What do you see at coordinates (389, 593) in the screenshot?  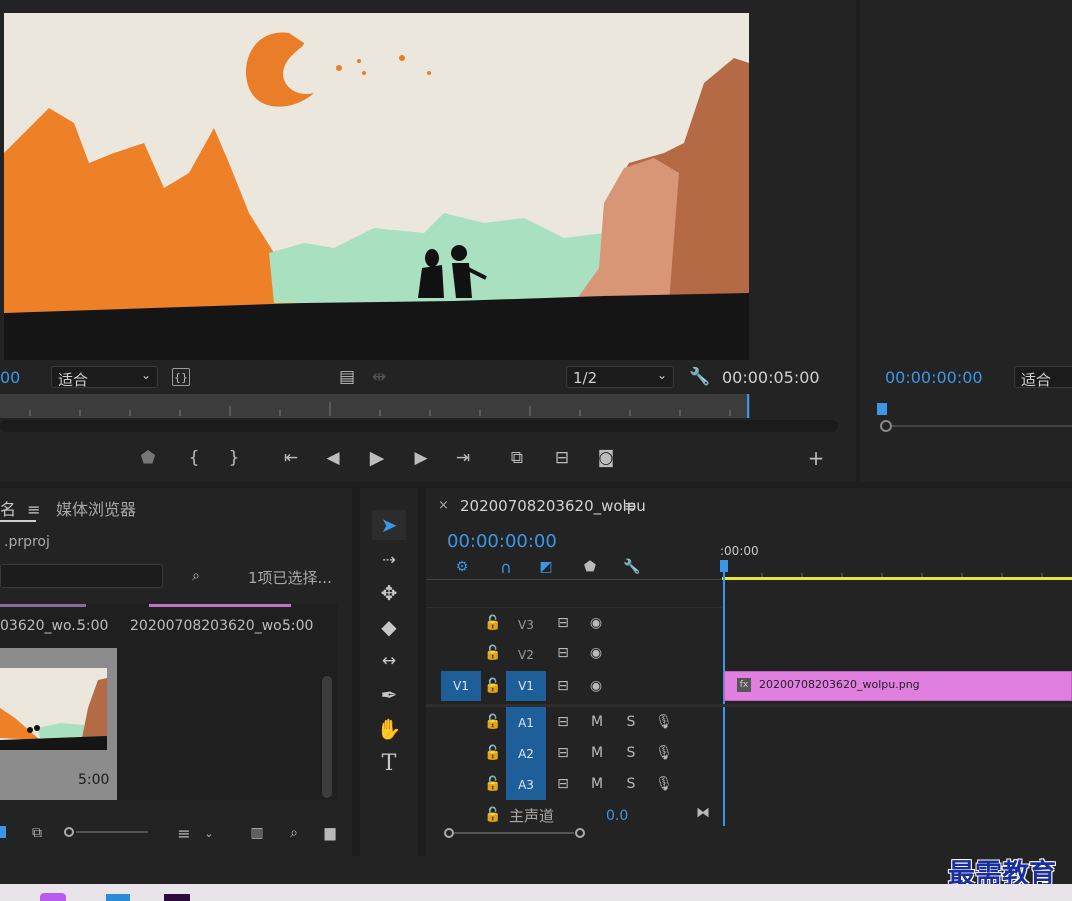 I see `ripple-edit-tool-icon: ✥` at bounding box center [389, 593].